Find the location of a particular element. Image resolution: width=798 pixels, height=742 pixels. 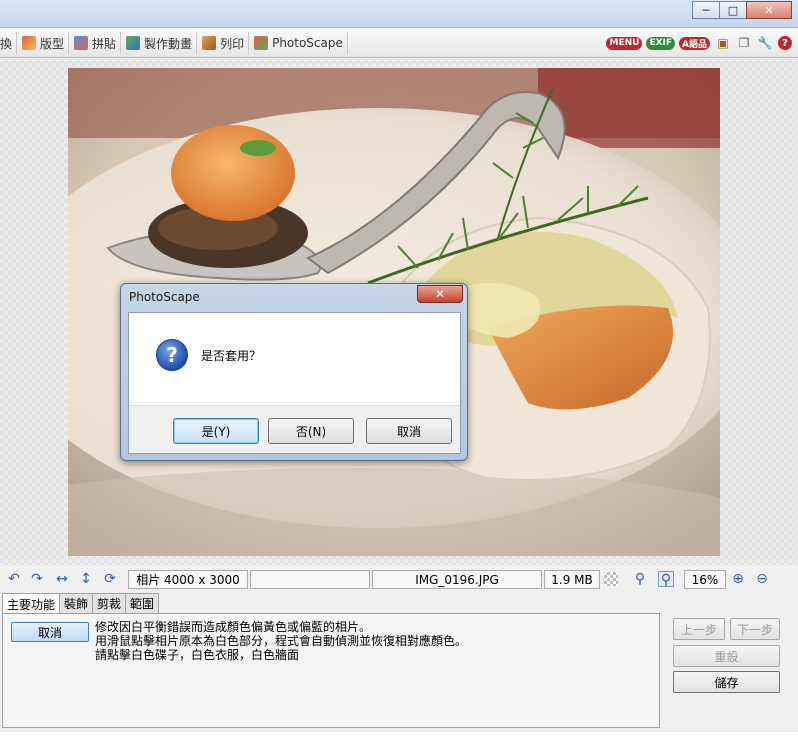

tab-layout: 版型 is located at coordinates (44, 43).